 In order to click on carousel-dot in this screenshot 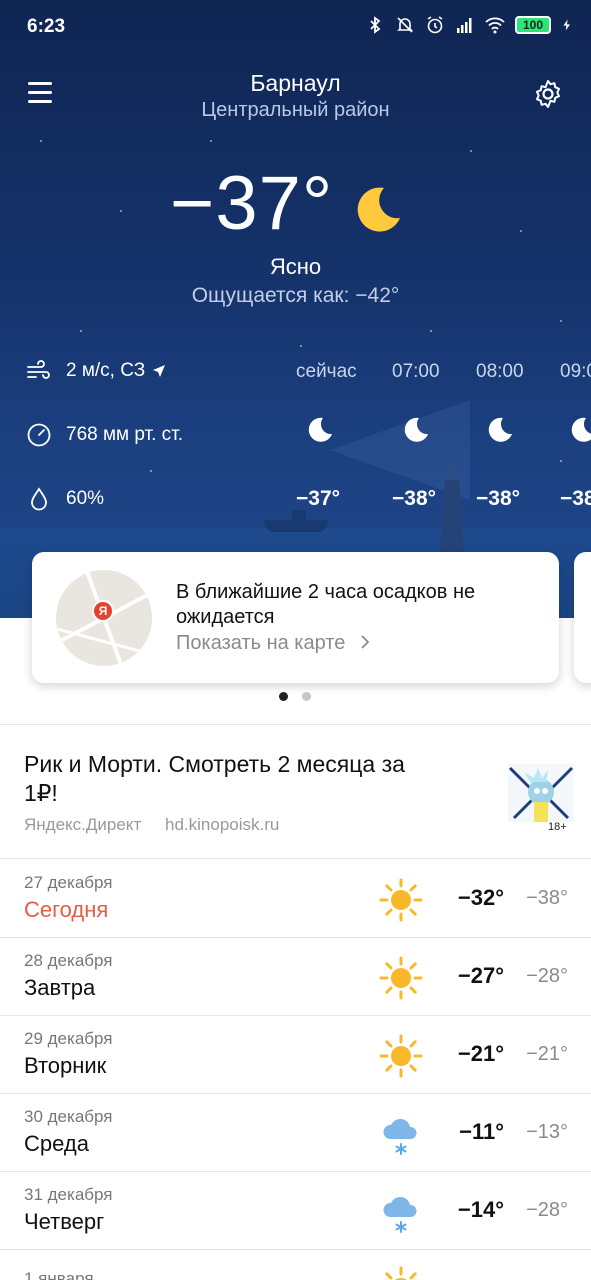, I will do `click(306, 696)`.